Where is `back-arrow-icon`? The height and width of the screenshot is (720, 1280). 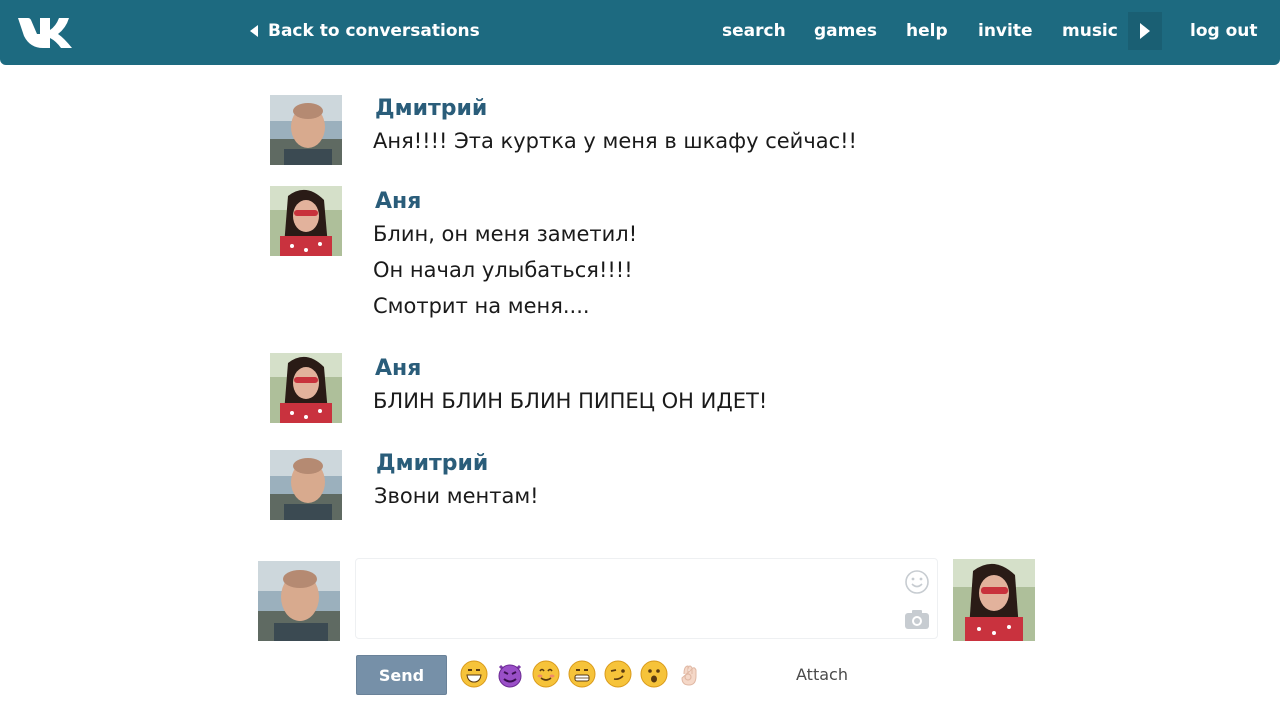 back-arrow-icon is located at coordinates (254, 31).